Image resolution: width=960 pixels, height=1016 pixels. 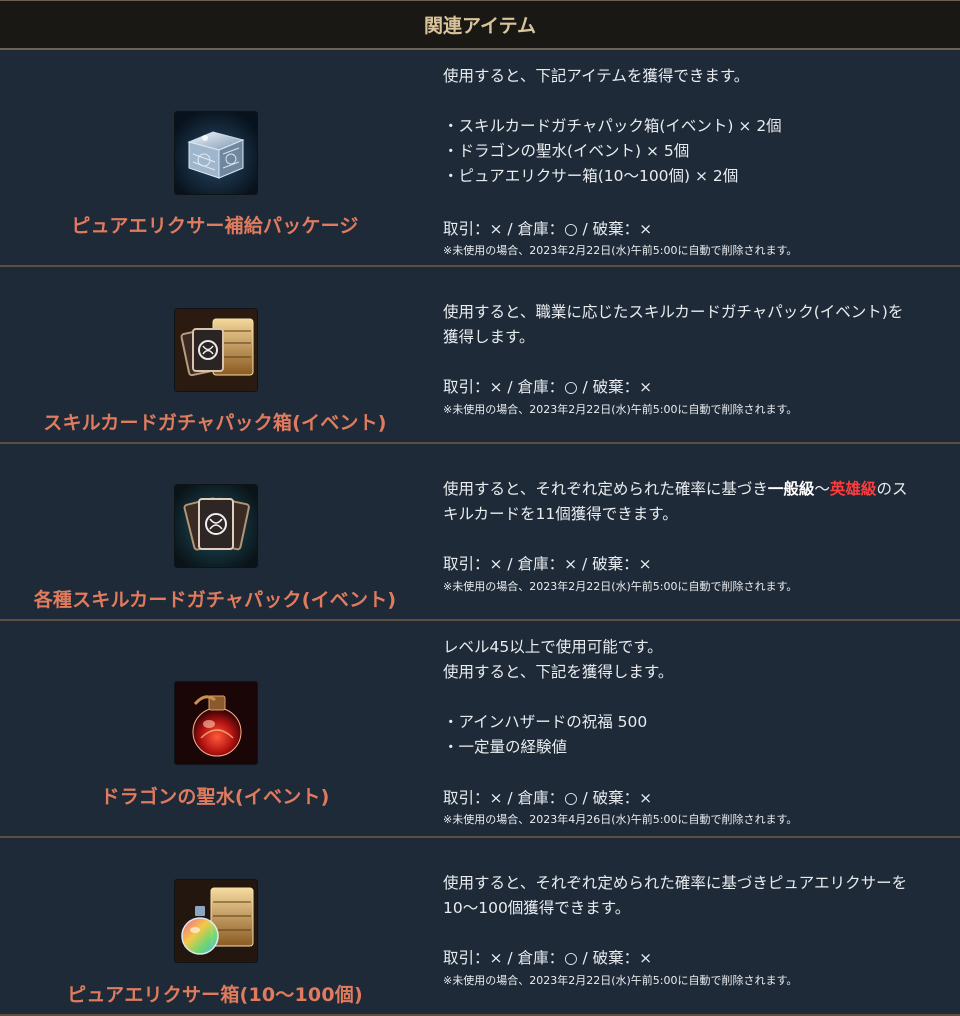 What do you see at coordinates (675, 883) in the screenshot?
I see `description-line: 使用すると、それぞれ定められた確率に基づきピュアエリクサーを` at bounding box center [675, 883].